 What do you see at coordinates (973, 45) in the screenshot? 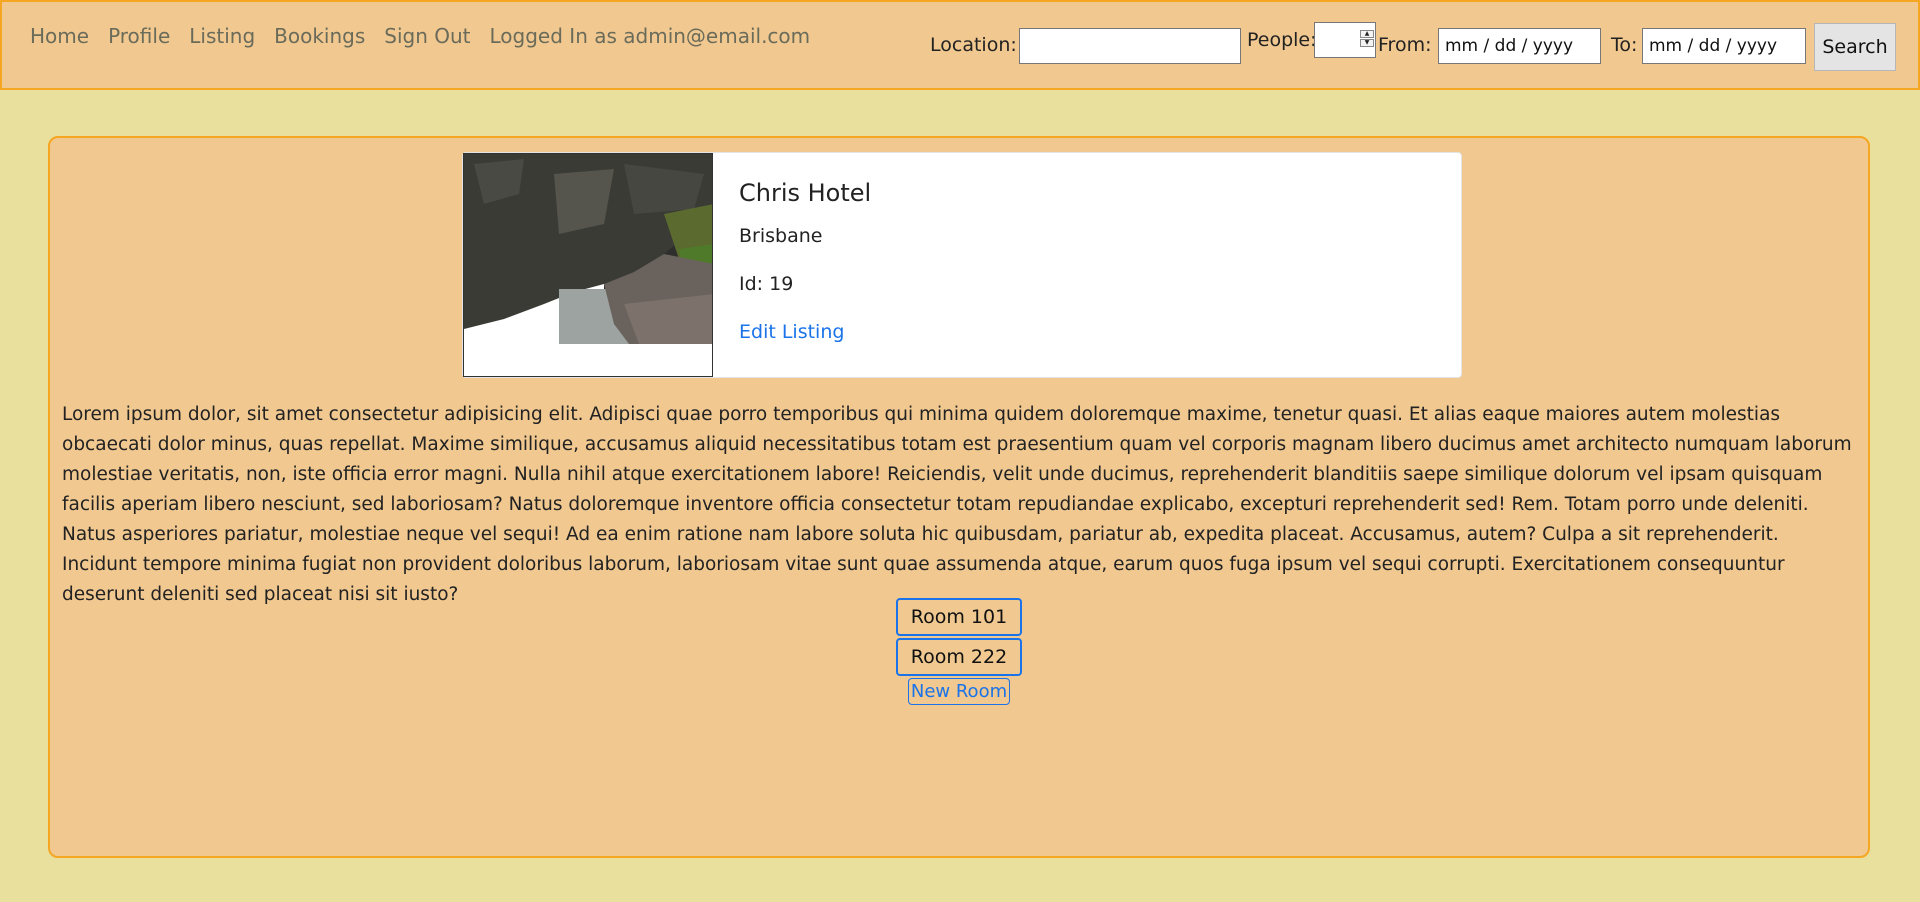
I see `location-label: Location:` at bounding box center [973, 45].